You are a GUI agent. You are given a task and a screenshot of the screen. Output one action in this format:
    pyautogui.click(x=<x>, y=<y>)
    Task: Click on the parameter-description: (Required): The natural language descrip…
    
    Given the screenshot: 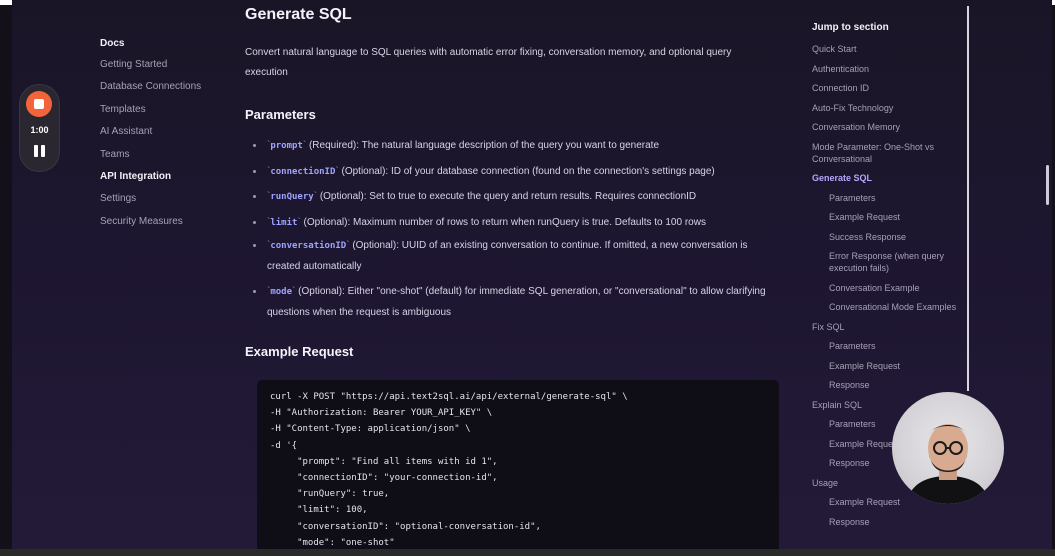 What is the action you would take?
    pyautogui.click(x=483, y=145)
    